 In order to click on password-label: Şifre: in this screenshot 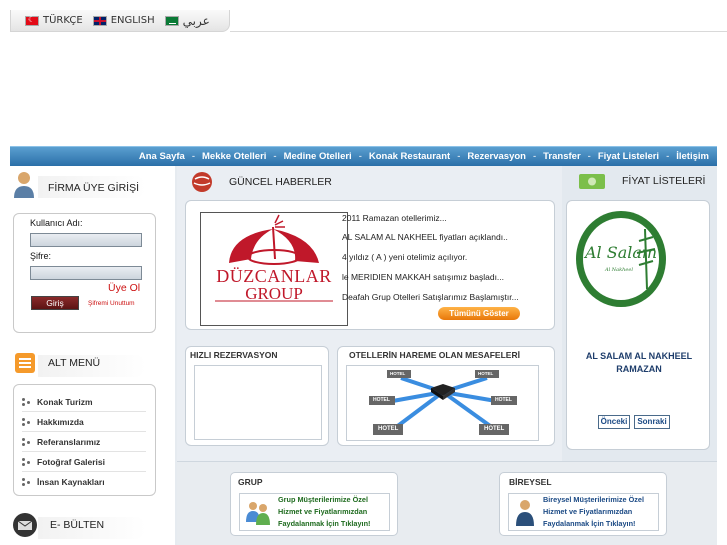, I will do `click(41, 256)`.